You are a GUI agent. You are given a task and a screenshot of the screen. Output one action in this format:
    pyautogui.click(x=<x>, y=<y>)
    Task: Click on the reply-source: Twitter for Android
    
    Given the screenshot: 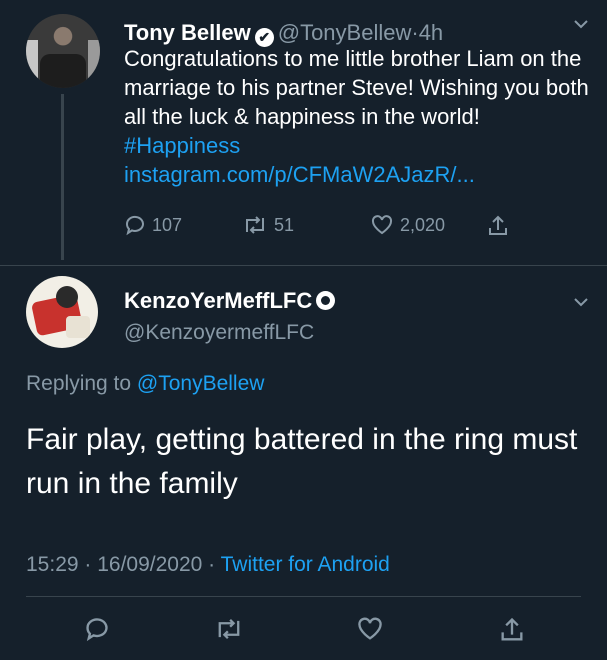 What is the action you would take?
    pyautogui.click(x=305, y=564)
    